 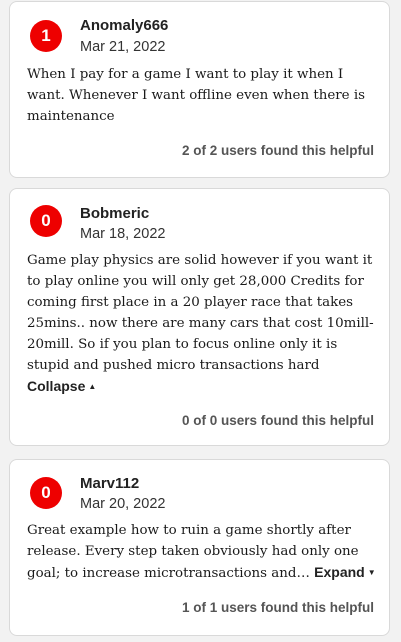 I want to click on reviewer-name: Anomaly666, so click(x=124, y=25).